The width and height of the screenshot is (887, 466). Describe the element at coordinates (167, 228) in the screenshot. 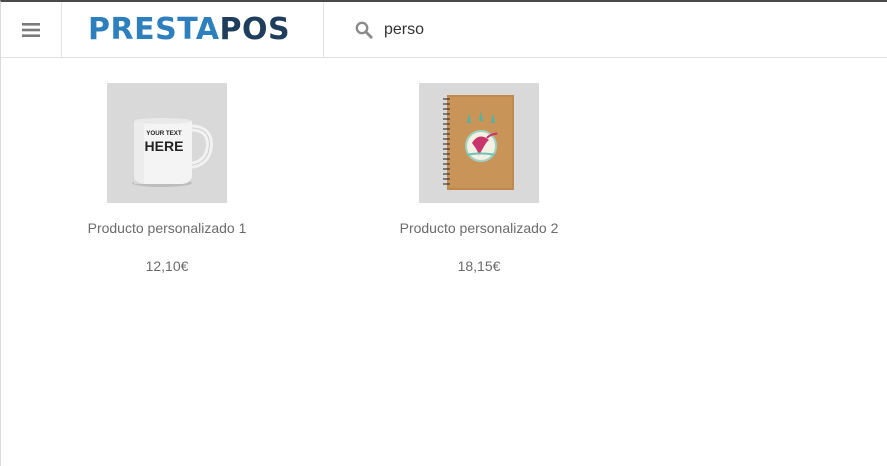

I see `product-name: Producto personalizado 1` at that location.